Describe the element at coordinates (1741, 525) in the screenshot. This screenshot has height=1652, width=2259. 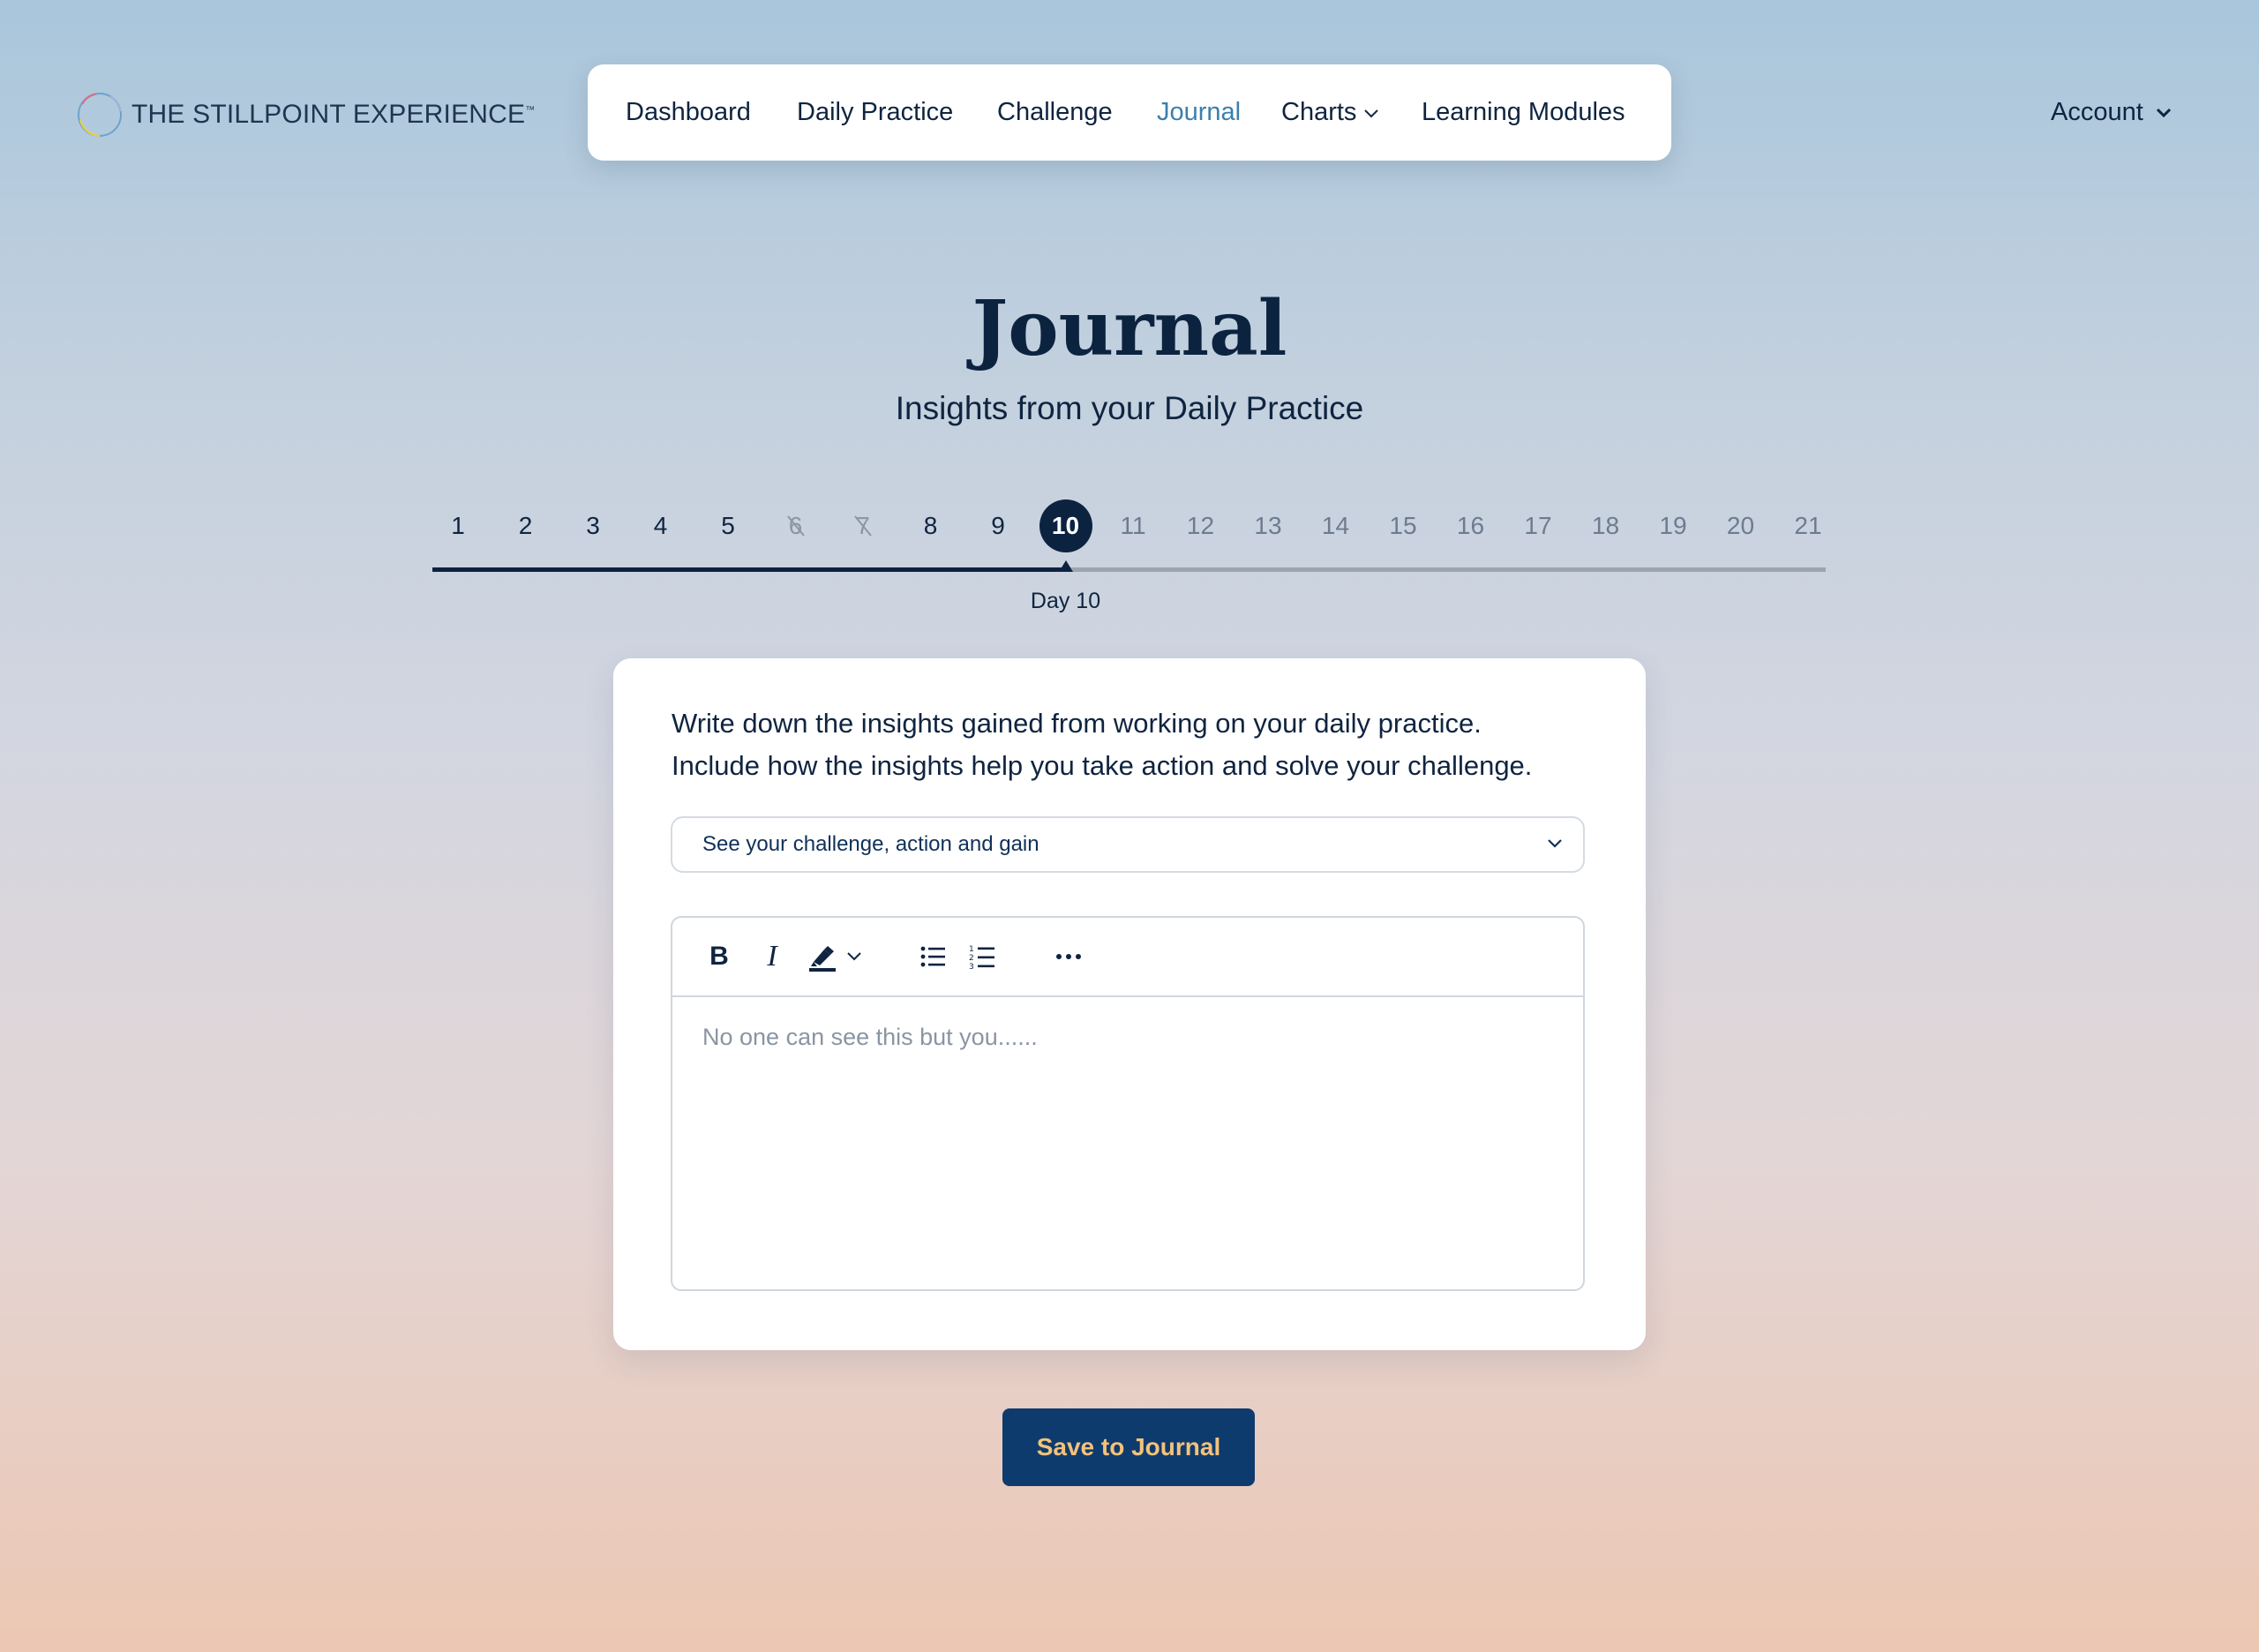
I see `day-20: 20` at that location.